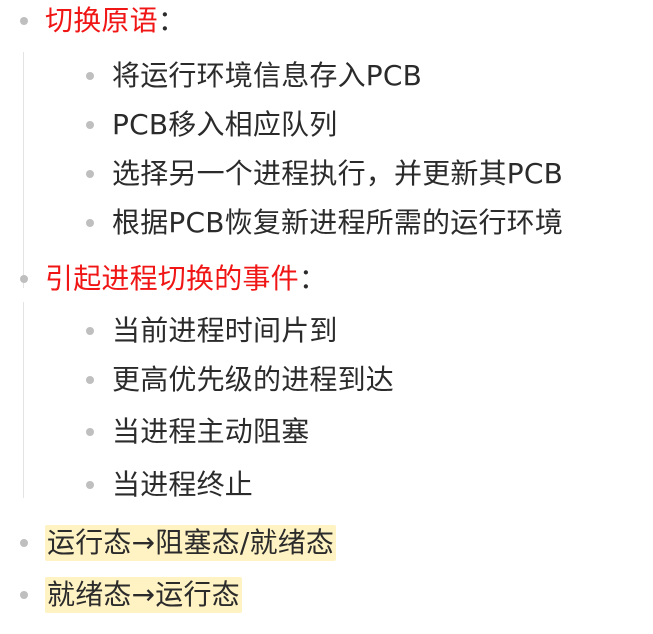 This screenshot has width=653, height=634. I want to click on subitem-text: 选择另一个进程执行，并更新其PCB, so click(338, 173).